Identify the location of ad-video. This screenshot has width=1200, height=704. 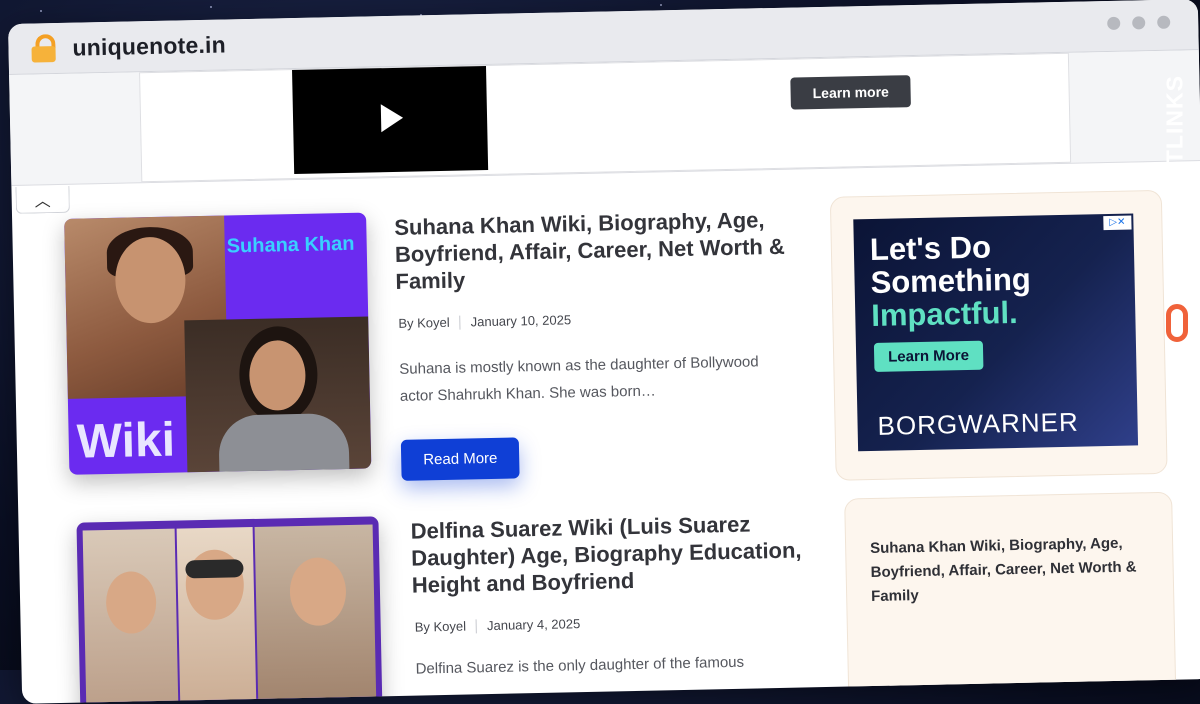
(390, 120).